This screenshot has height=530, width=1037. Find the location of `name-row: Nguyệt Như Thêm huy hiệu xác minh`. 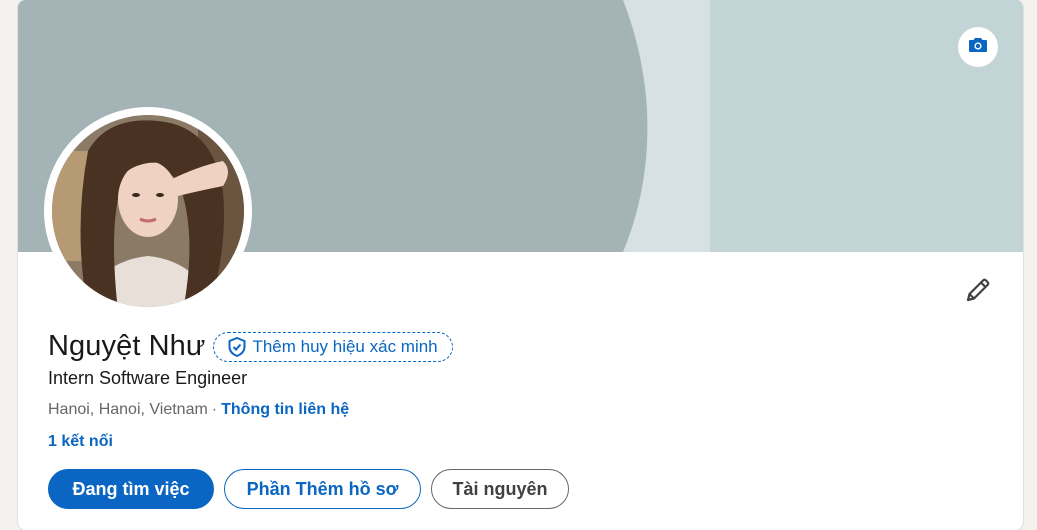

name-row: Nguyệt Như Thêm huy hiệu xác minh is located at coordinates (250, 346).